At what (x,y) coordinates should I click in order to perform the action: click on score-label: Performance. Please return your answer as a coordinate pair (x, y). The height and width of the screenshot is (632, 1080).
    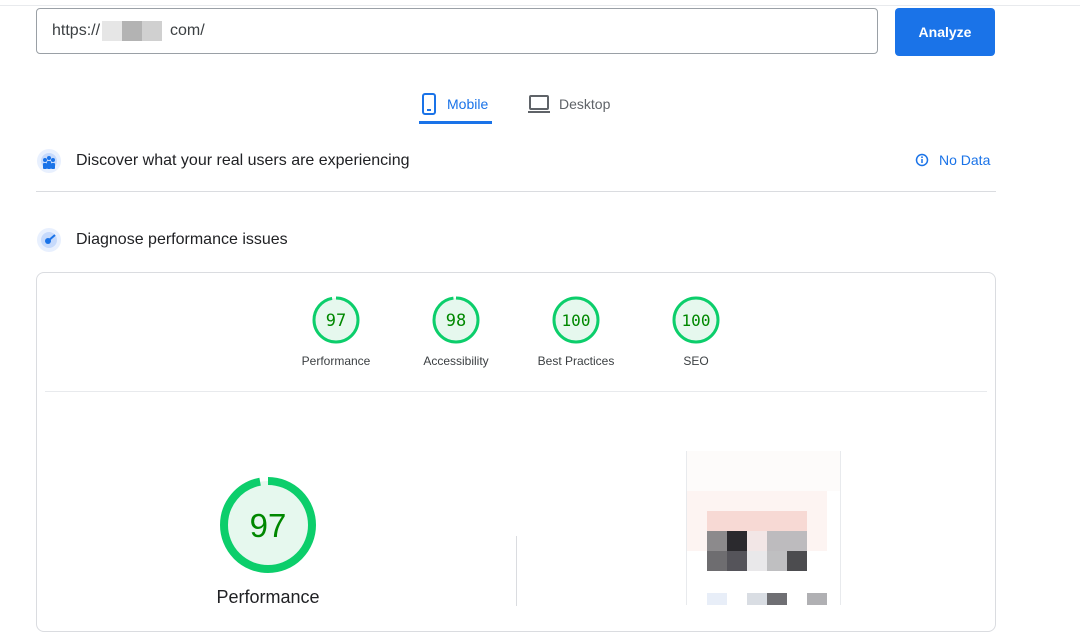
    Looking at the image, I should click on (336, 361).